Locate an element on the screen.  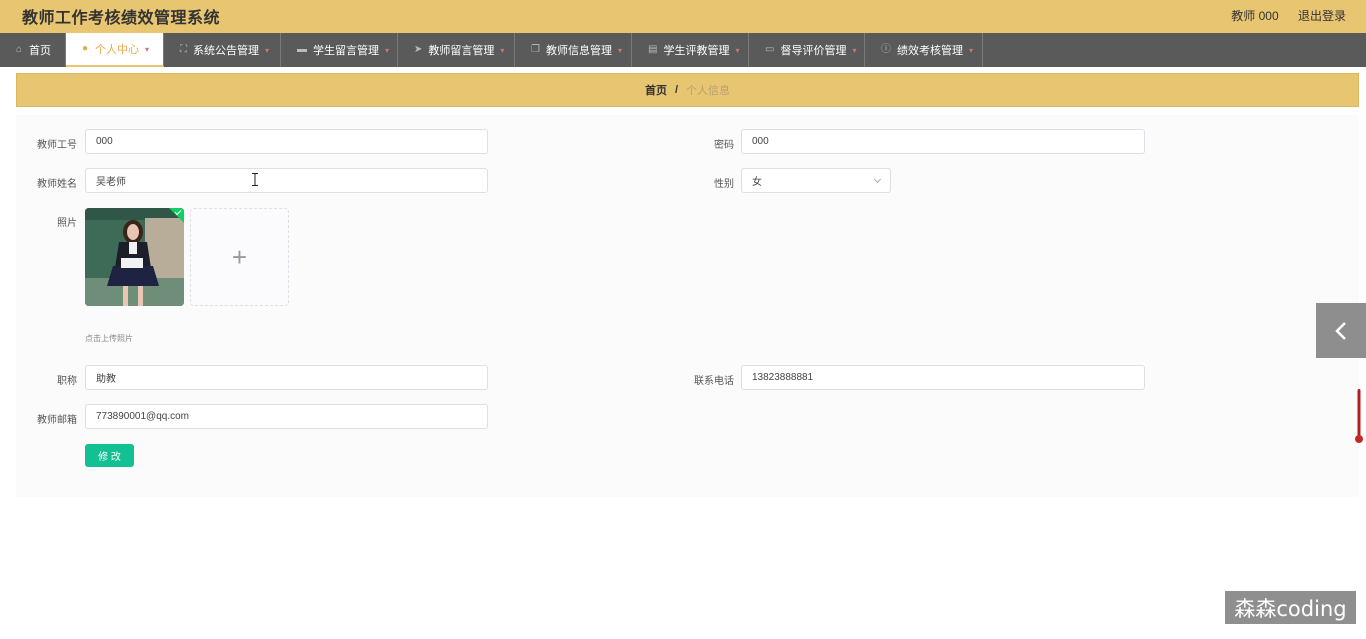
teacher-photo-image is located at coordinates (134, 257).